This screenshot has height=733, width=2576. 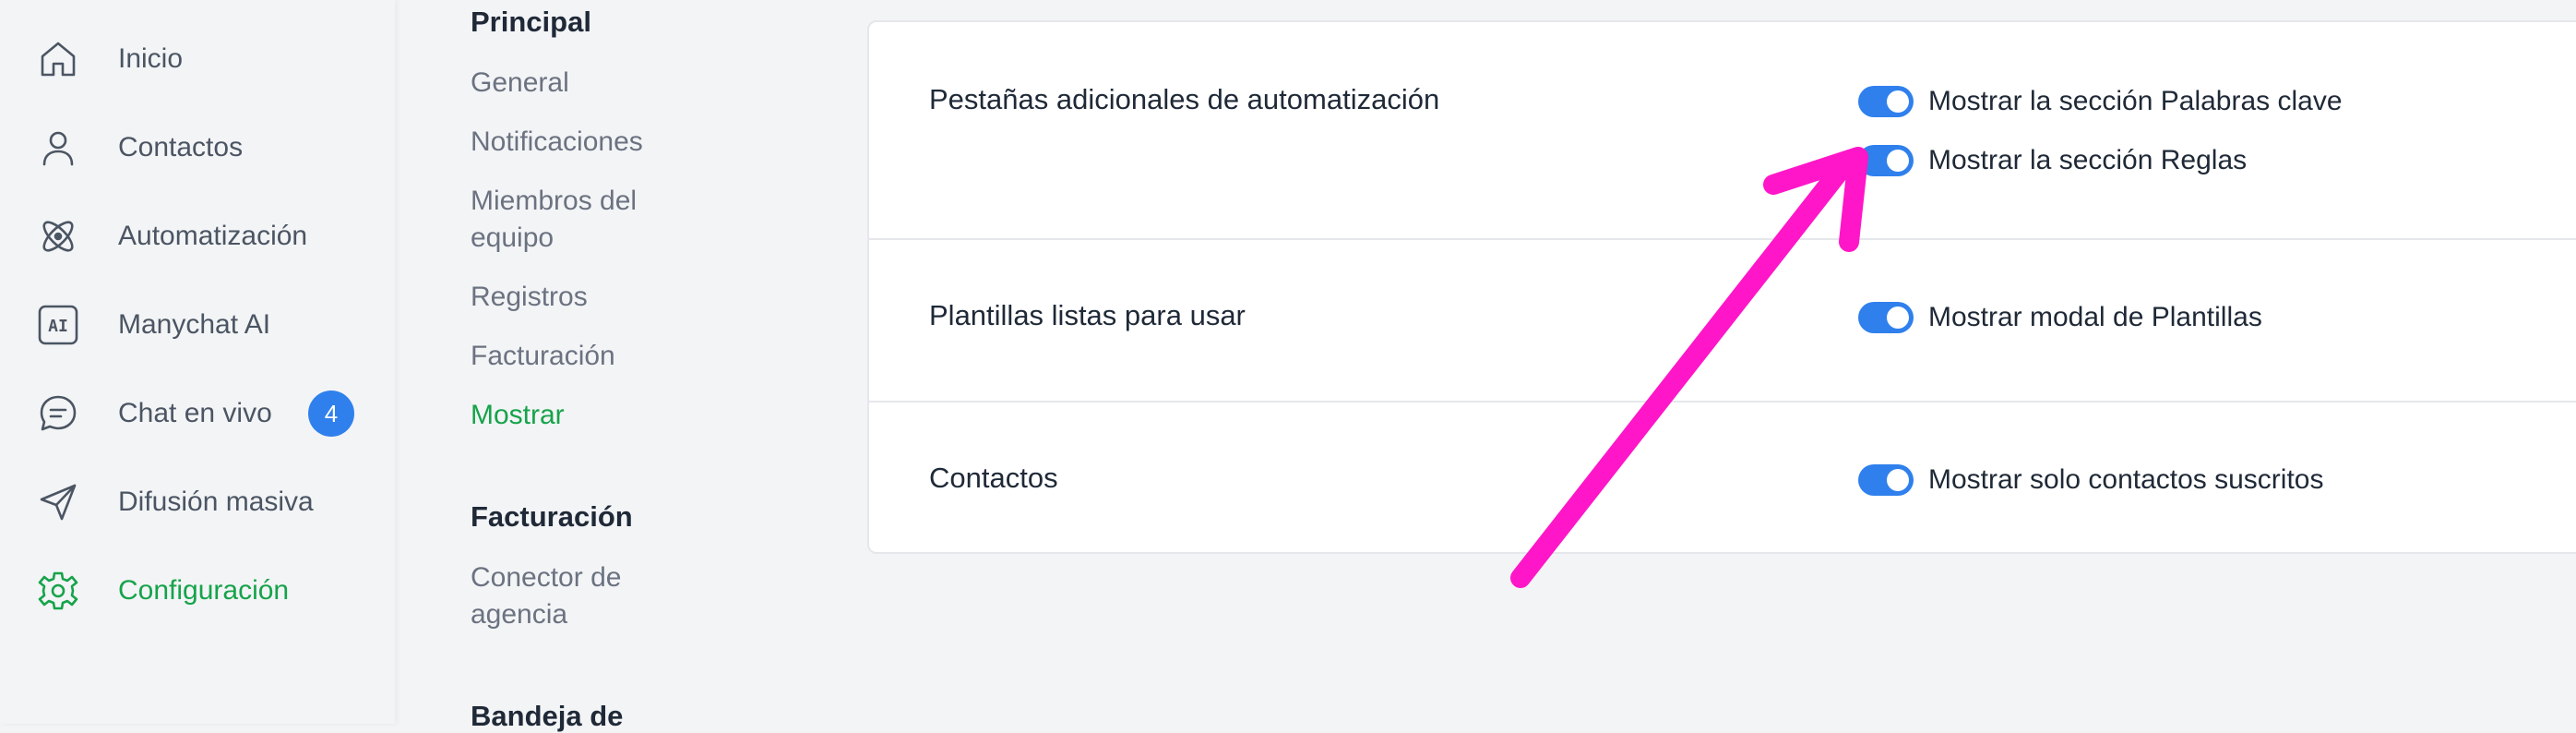 I want to click on toggle-label: Mostrar la sección Reglas, so click(x=2088, y=160).